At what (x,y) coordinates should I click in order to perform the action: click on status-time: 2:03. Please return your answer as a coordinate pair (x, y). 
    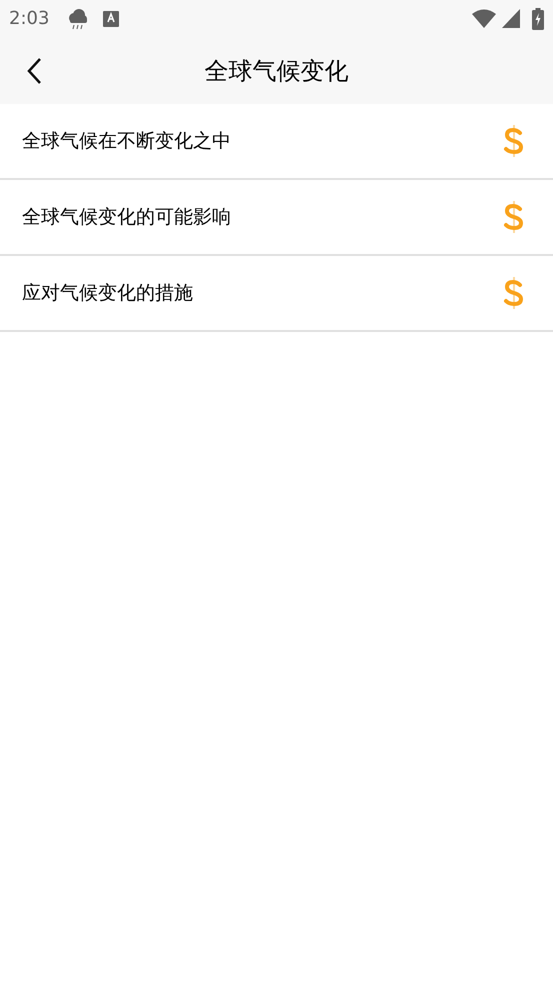
    Looking at the image, I should click on (29, 19).